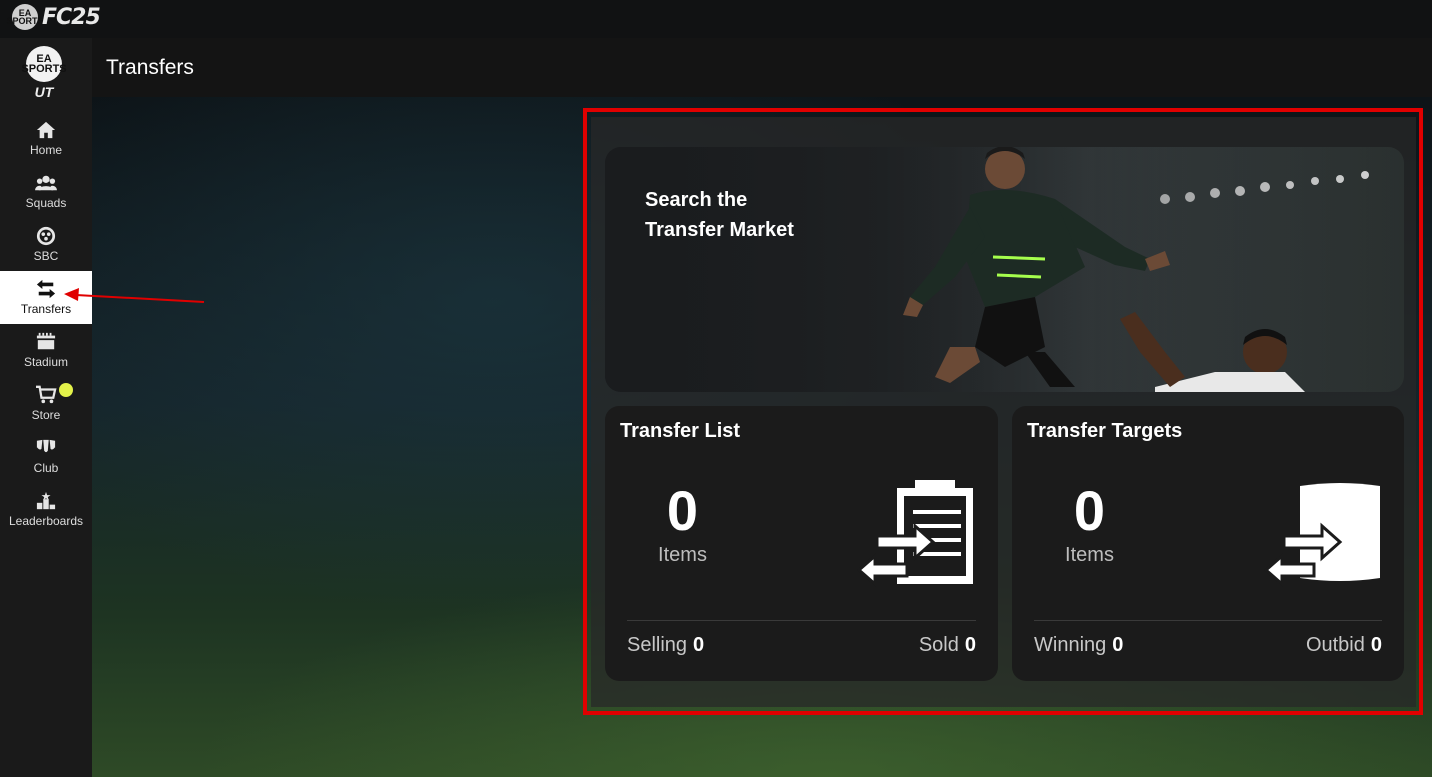 The image size is (1432, 777). What do you see at coordinates (25, 17) in the screenshot?
I see `ea-sports-logo: EA SPORTS` at bounding box center [25, 17].